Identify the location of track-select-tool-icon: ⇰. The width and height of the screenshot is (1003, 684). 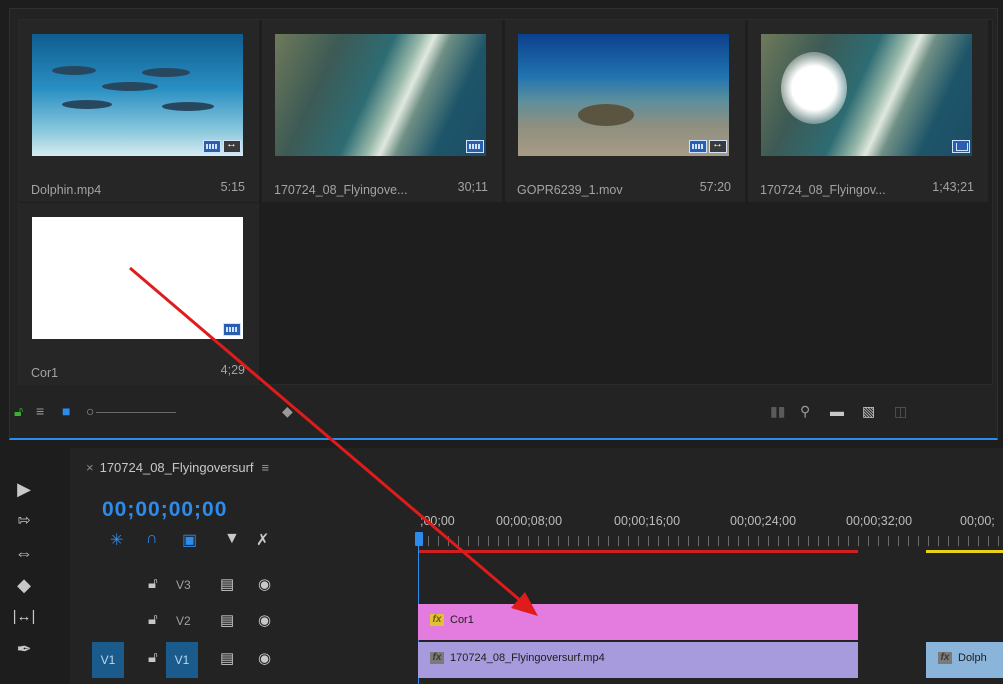
(24, 521).